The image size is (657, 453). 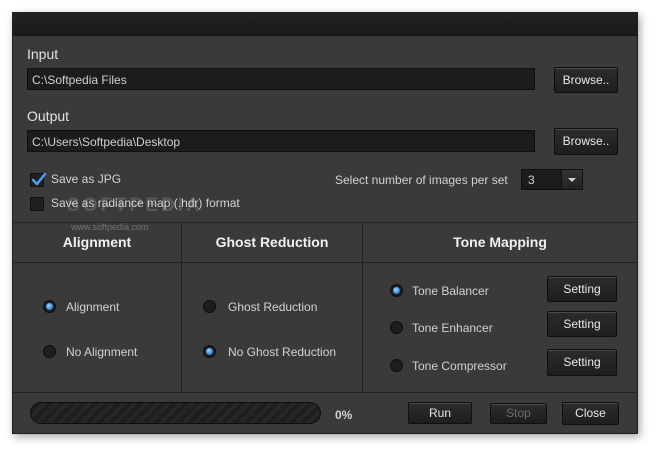 What do you see at coordinates (49, 351) in the screenshot?
I see `no-alignment-radio` at bounding box center [49, 351].